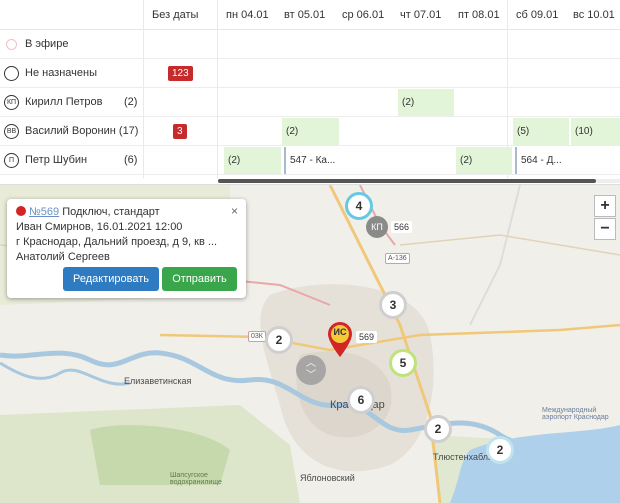  Describe the element at coordinates (361, 400) in the screenshot. I see `map-cluster: 6` at that location.